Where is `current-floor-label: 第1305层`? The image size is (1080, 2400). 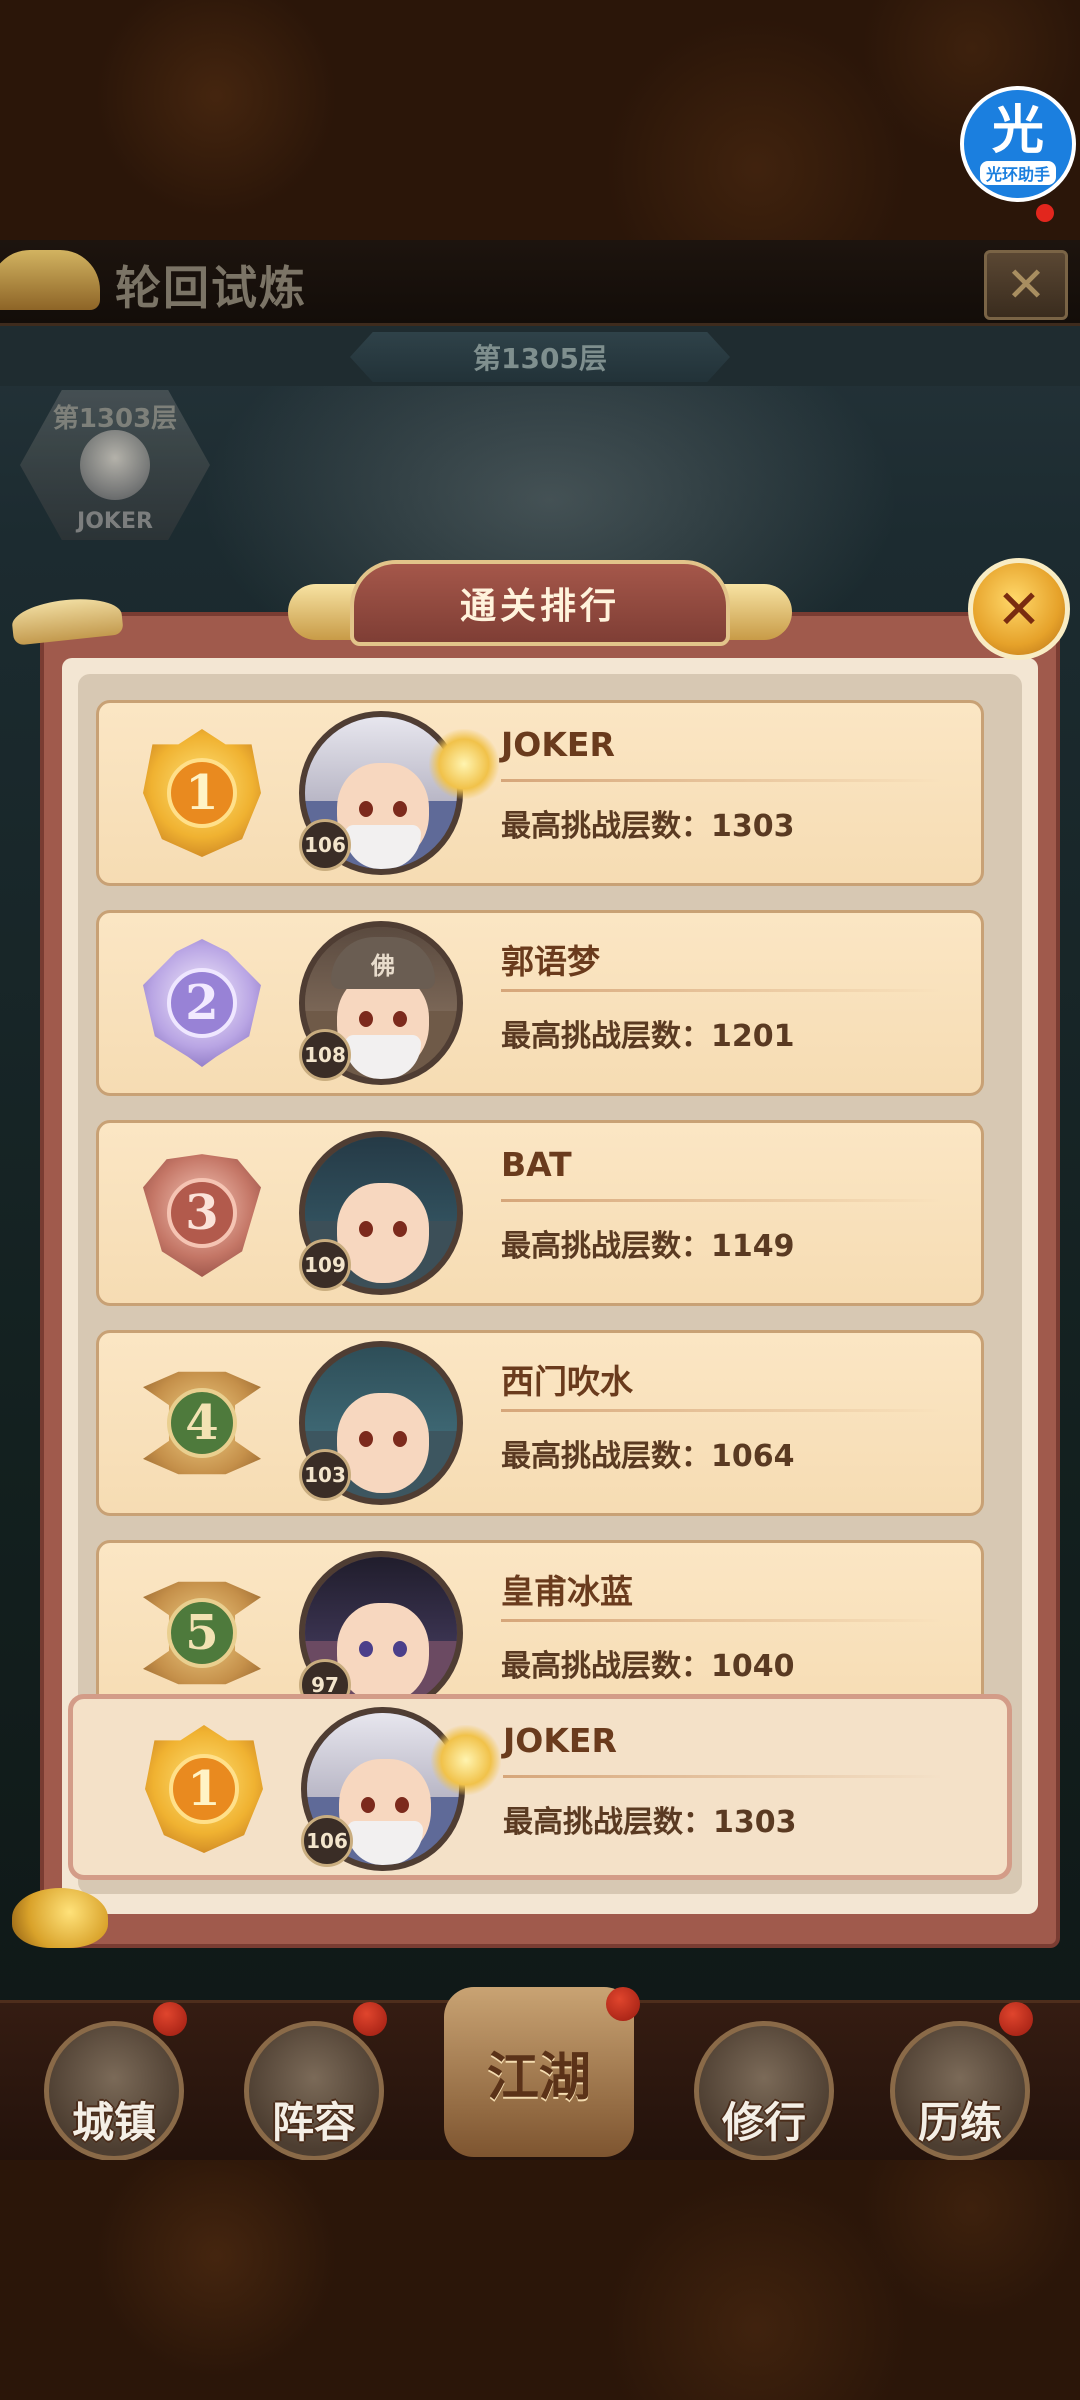 current-floor-label: 第1305层 is located at coordinates (540, 357).